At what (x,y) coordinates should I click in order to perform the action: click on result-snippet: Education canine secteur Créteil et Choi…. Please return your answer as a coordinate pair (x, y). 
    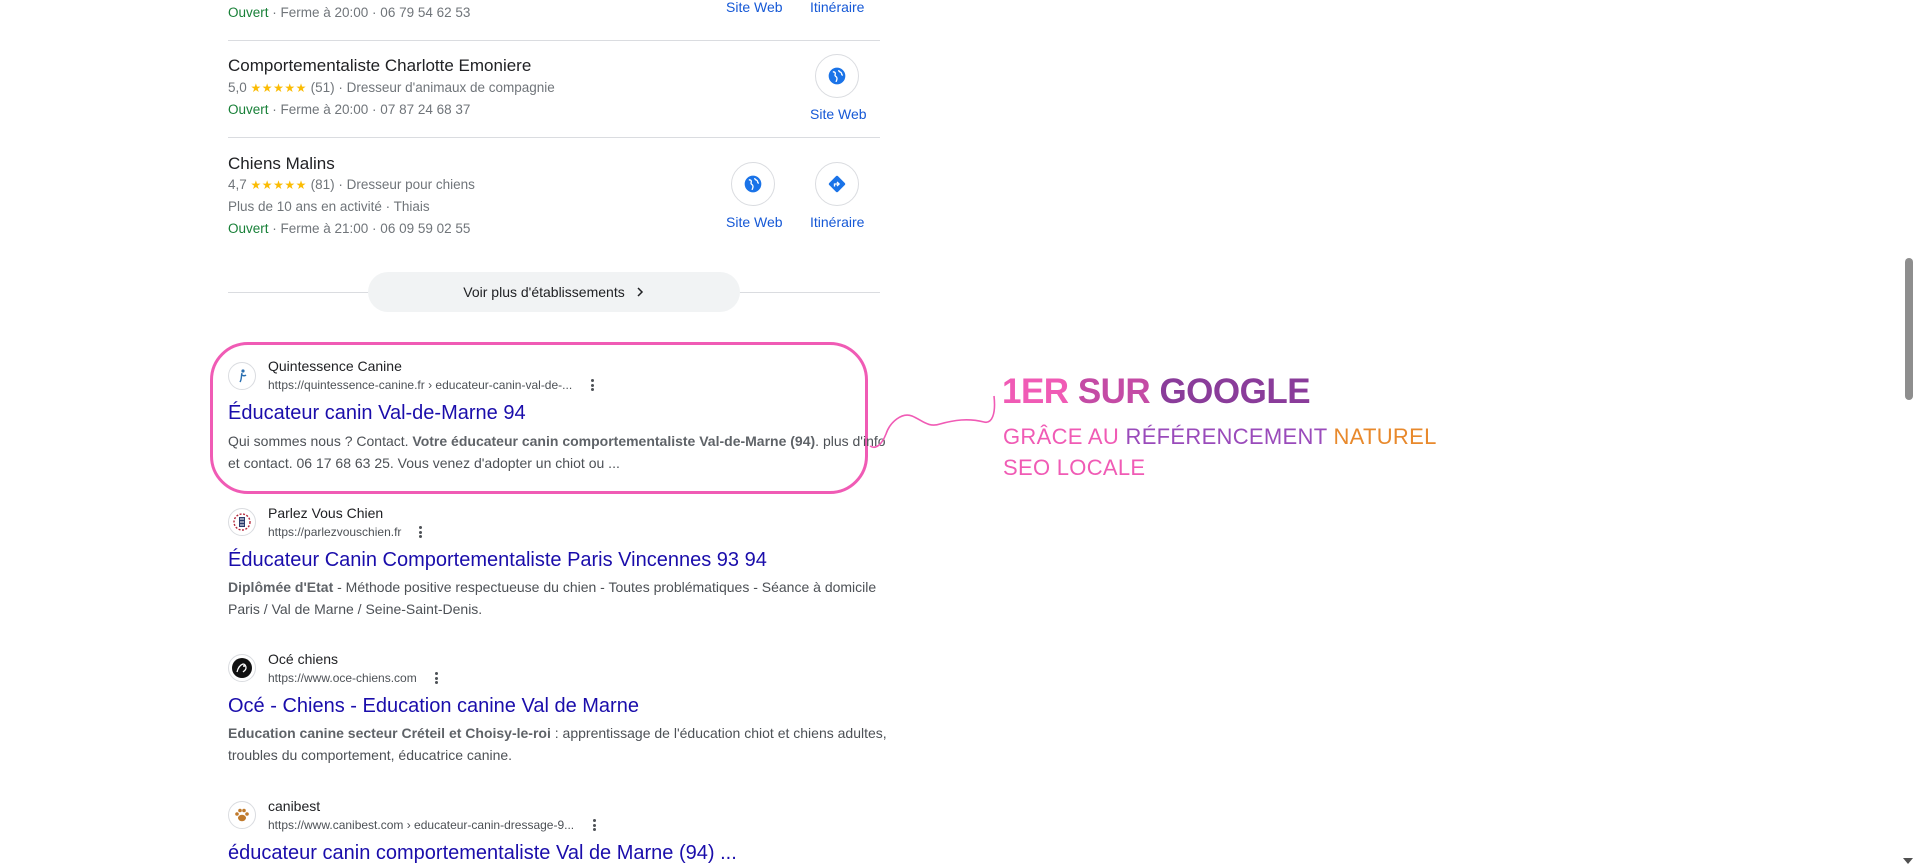
    Looking at the image, I should click on (557, 744).